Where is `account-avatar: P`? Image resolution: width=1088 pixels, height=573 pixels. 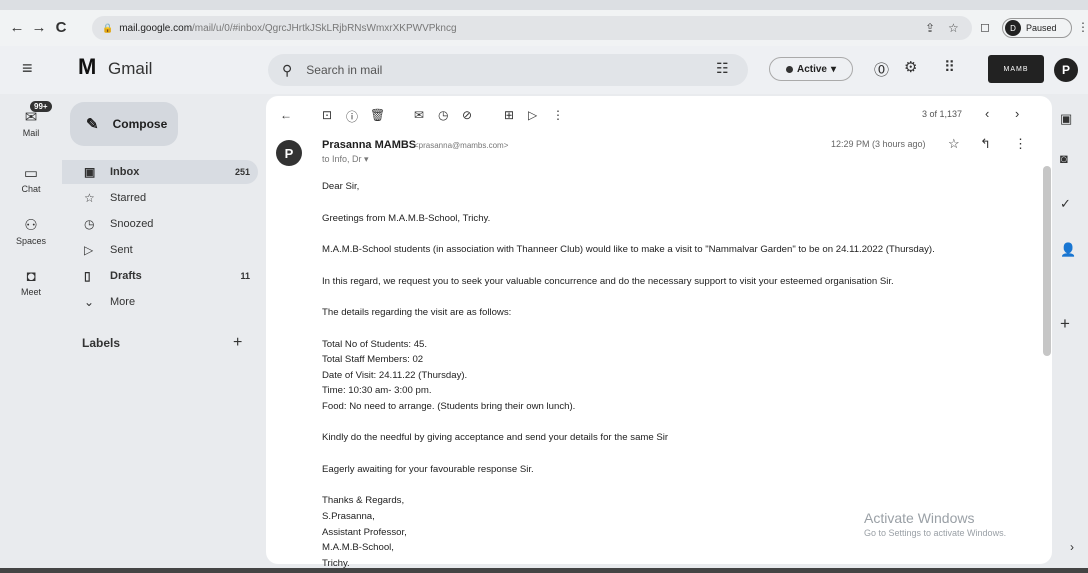
account-avatar: P is located at coordinates (1066, 70).